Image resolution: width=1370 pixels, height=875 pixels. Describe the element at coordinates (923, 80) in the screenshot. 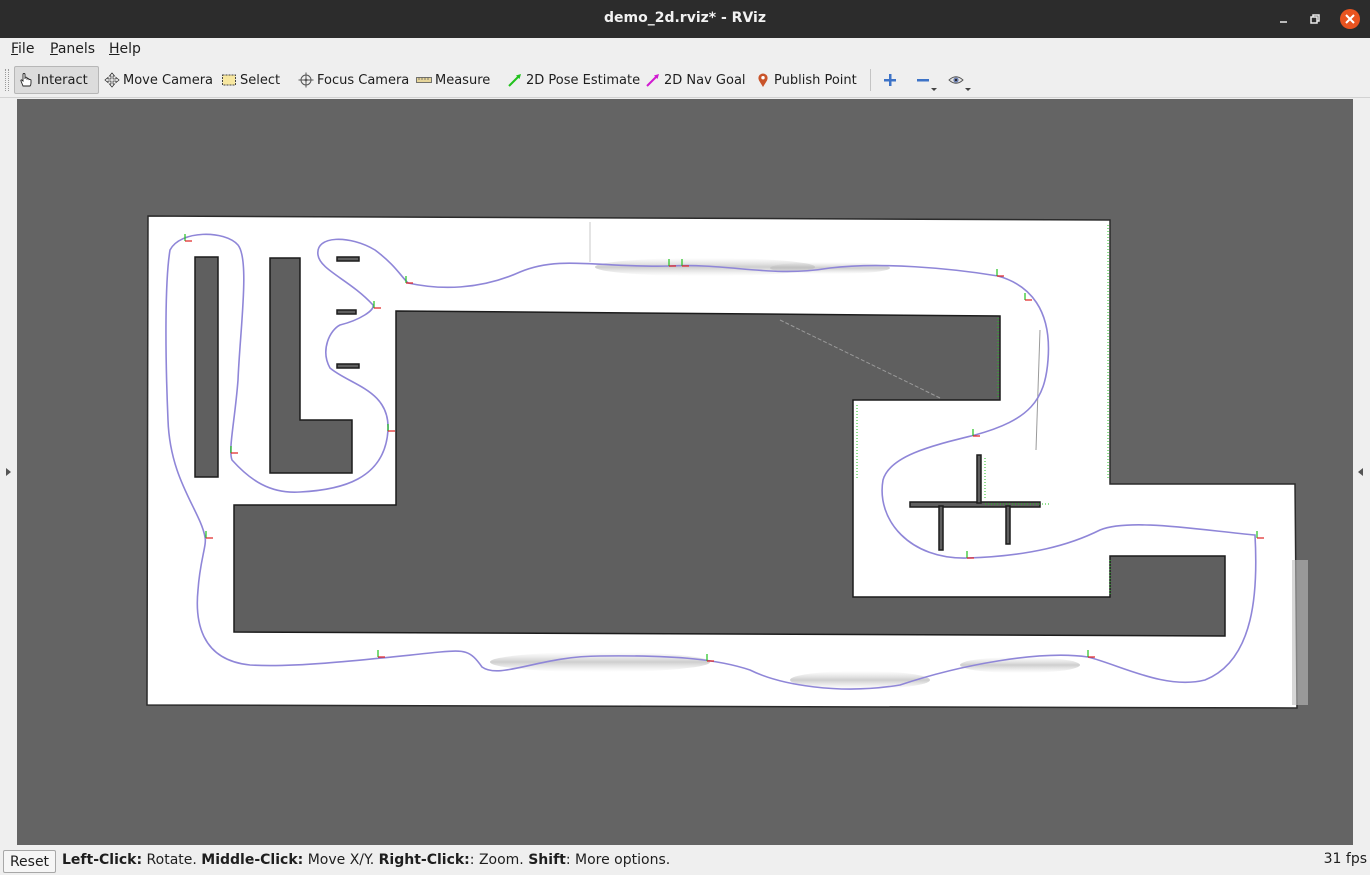

I see `minus-icon` at that location.